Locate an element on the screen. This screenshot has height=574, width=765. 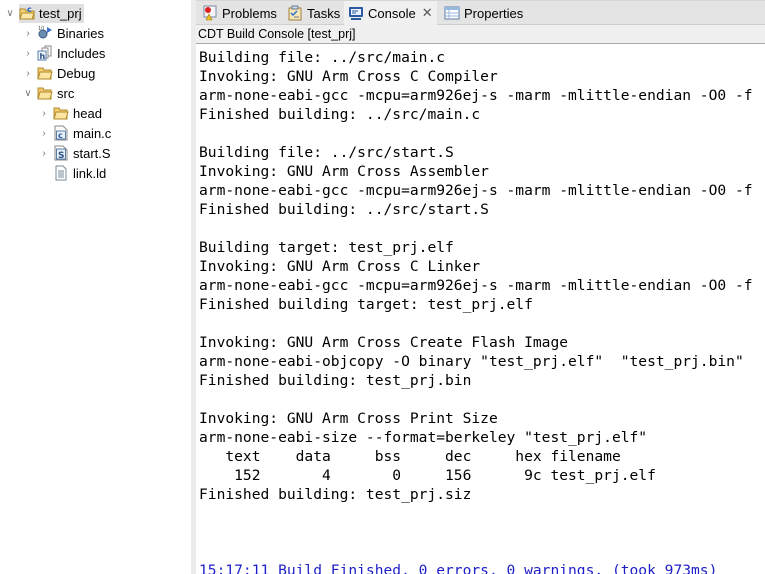
view-tab-bar: Problems Tasks Console ✕ Properties is located at coordinates (480, 12).